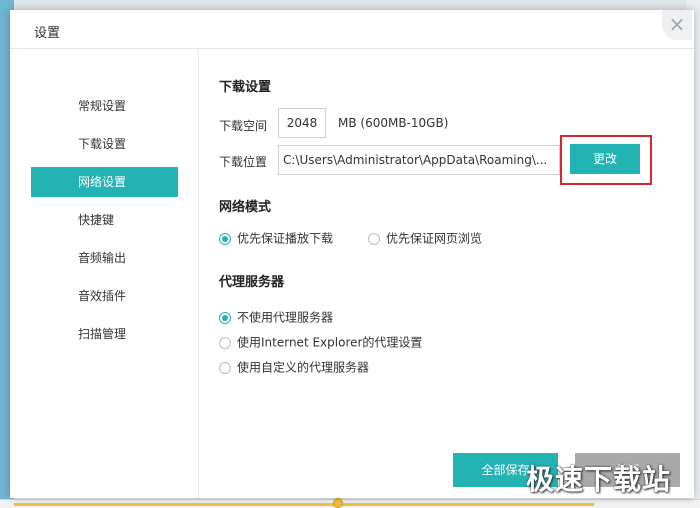 The image size is (700, 508). Describe the element at coordinates (434, 238) in the screenshot. I see `network-mode-option-label: 优先保证网页浏览` at that location.